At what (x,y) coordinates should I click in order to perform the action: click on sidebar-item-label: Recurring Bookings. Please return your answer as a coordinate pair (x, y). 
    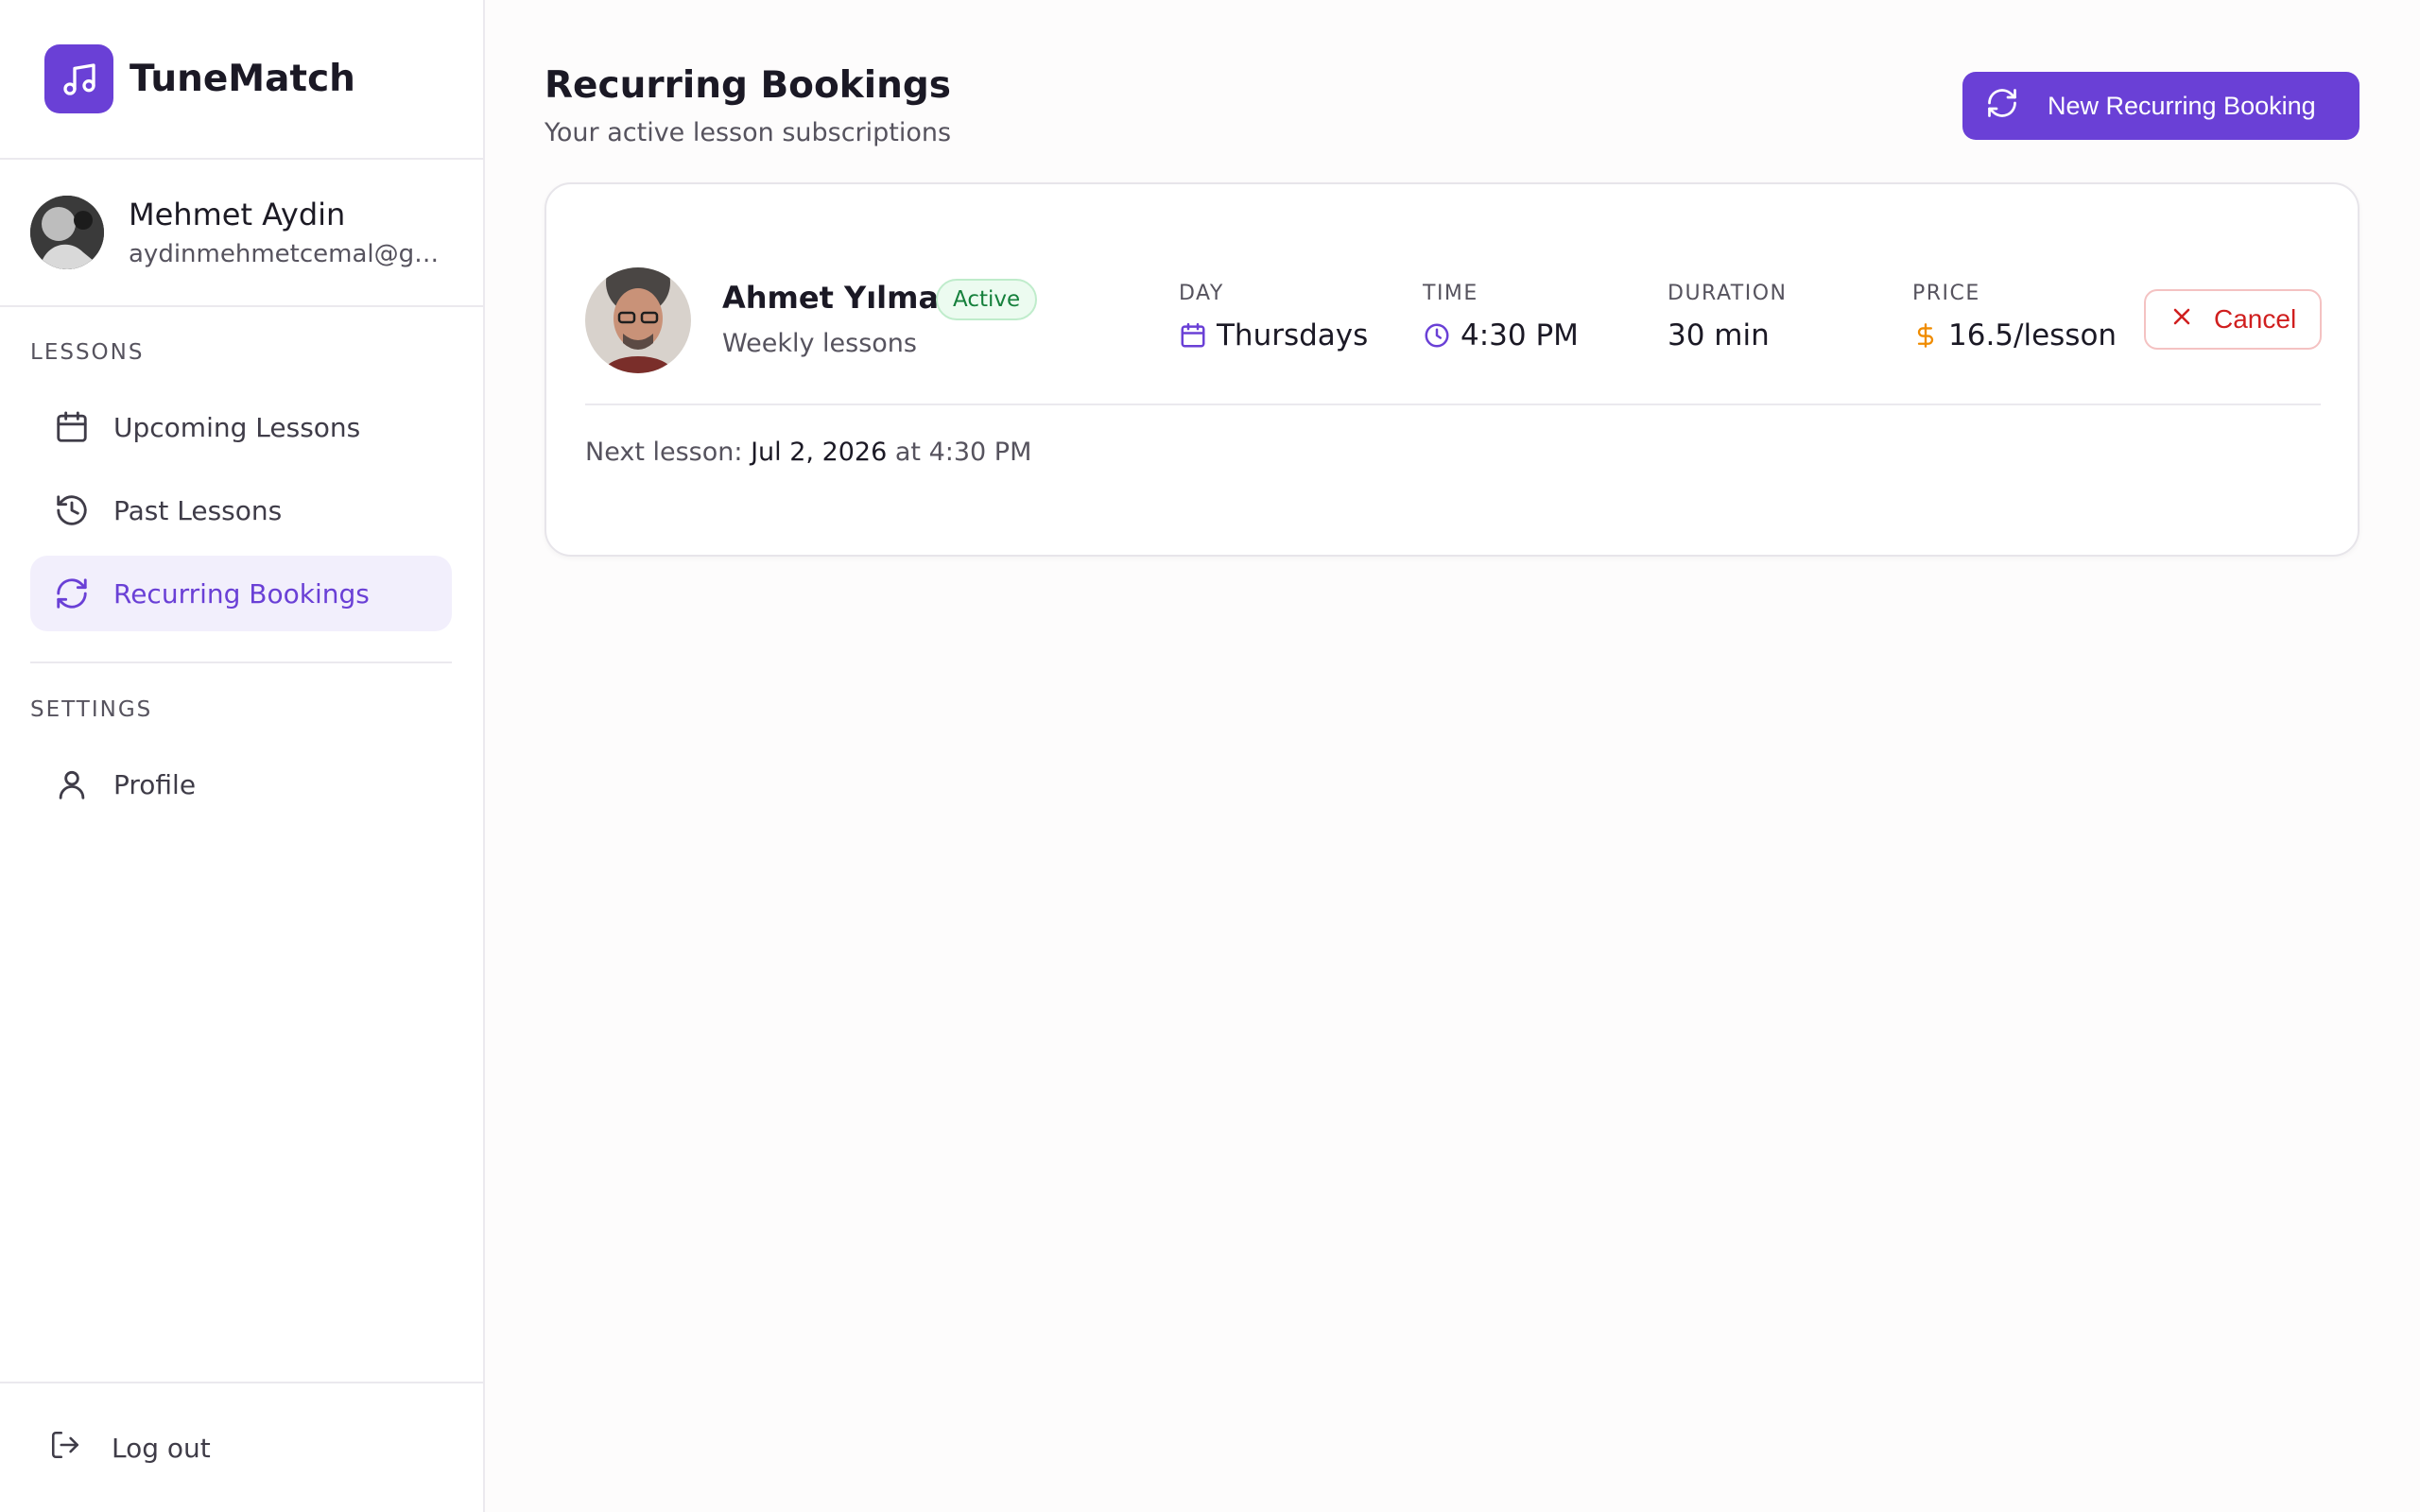
    Looking at the image, I should click on (242, 593).